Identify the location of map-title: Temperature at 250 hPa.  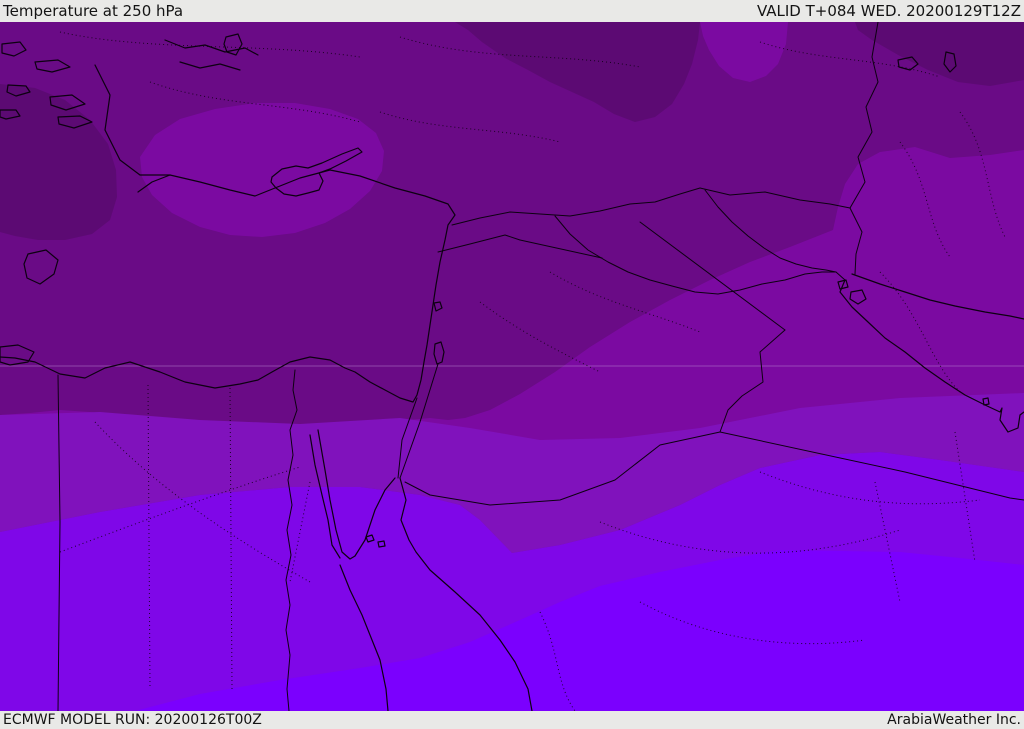
(93, 10).